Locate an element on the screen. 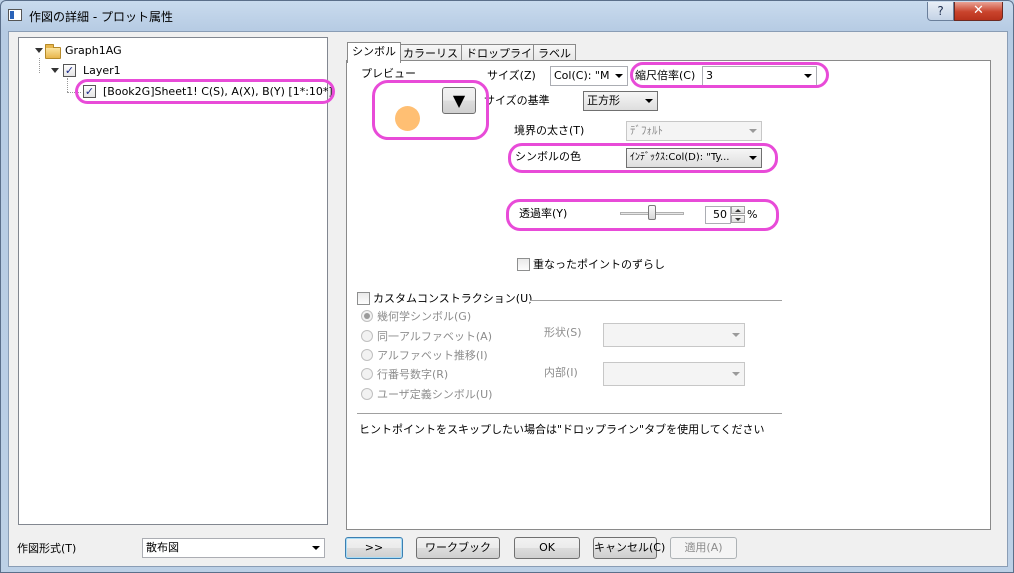  transparency-input: 50 is located at coordinates (718, 215).